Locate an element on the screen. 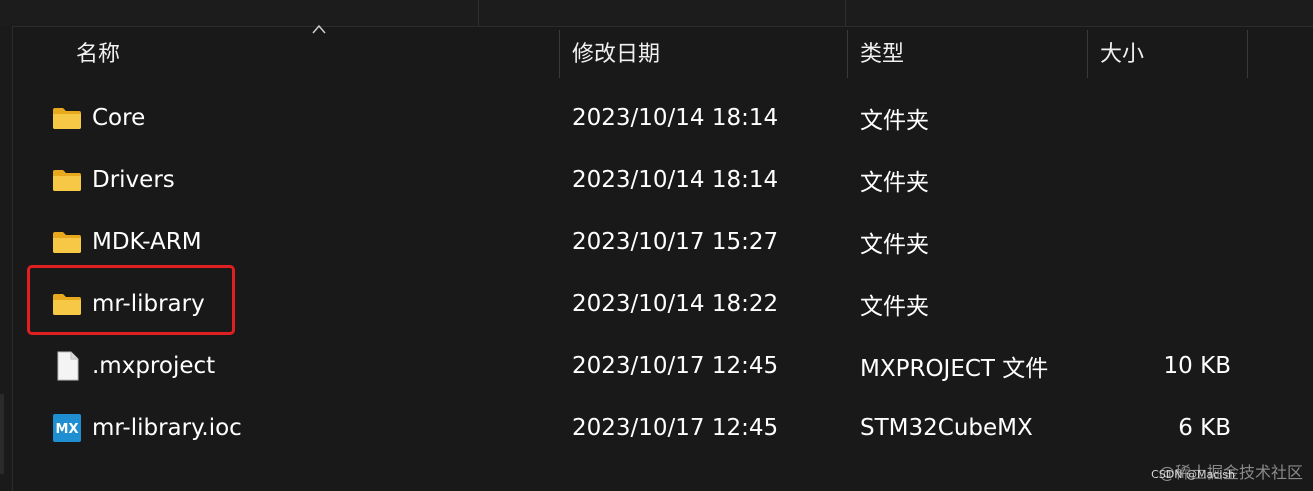 The image size is (1313, 491). name-cell: MDK-ARM is located at coordinates (290, 242).